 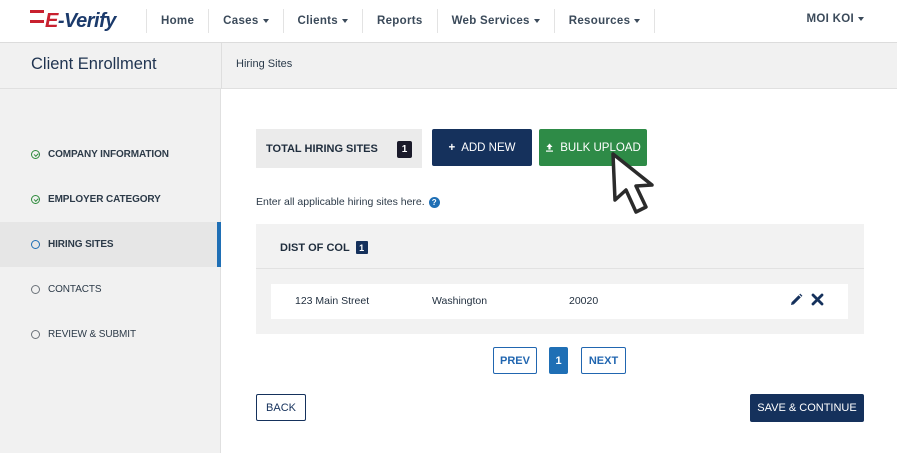 I want to click on step-contacts: CONTACTS, so click(x=110, y=289).